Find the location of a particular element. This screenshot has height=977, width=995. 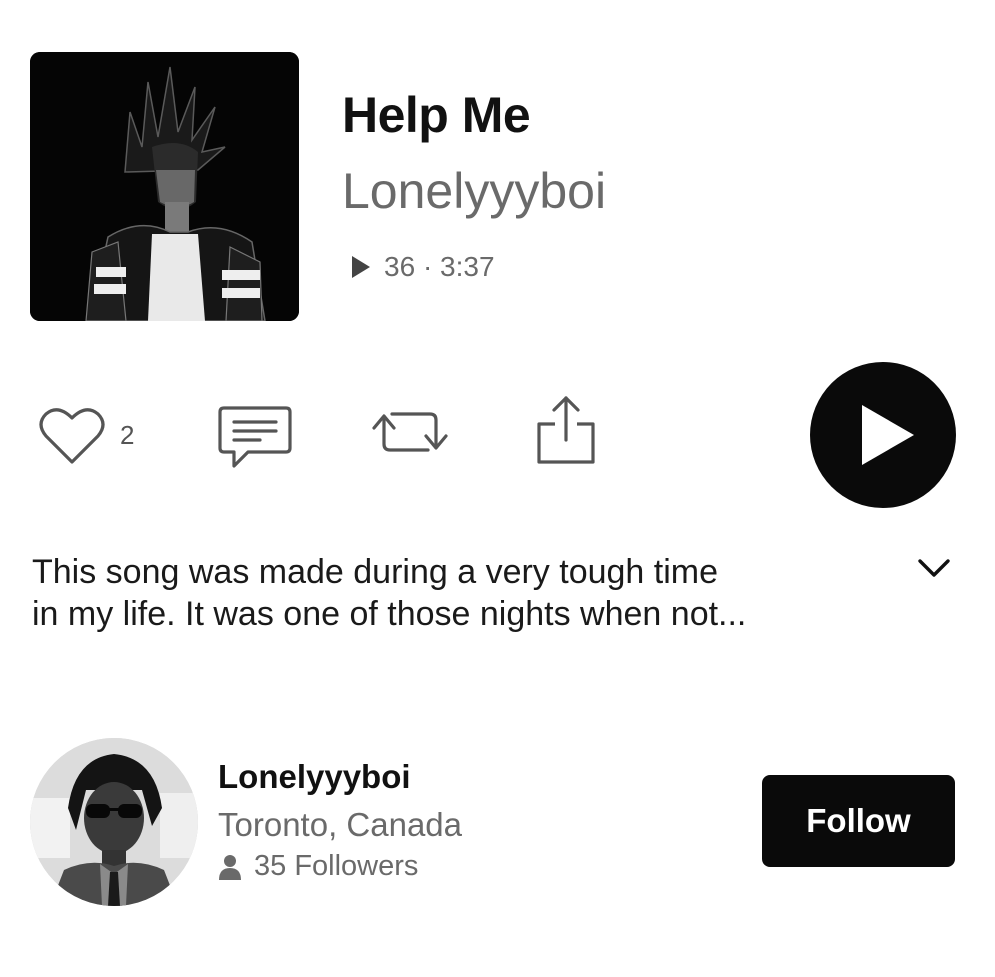

artist-followers: 35 Followers is located at coordinates (318, 866).